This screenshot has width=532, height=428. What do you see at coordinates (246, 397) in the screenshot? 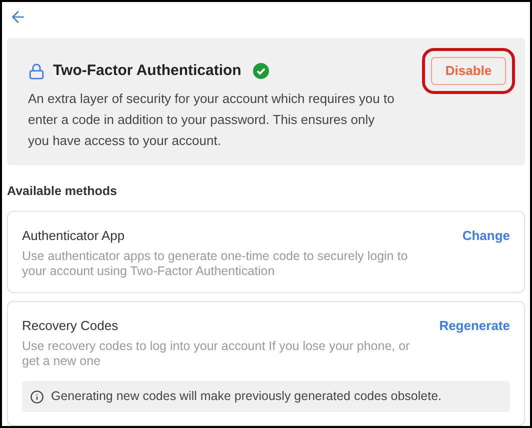
I see `notice-text: Generating new codes will make previously generated codes obsolete.` at bounding box center [246, 397].